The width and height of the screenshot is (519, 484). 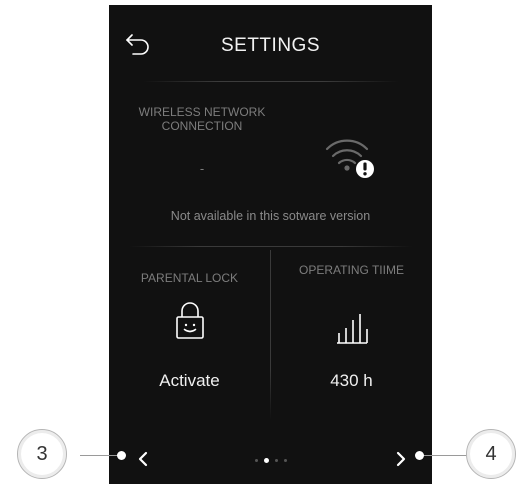 What do you see at coordinates (101, 455) in the screenshot?
I see `callout-line-left` at bounding box center [101, 455].